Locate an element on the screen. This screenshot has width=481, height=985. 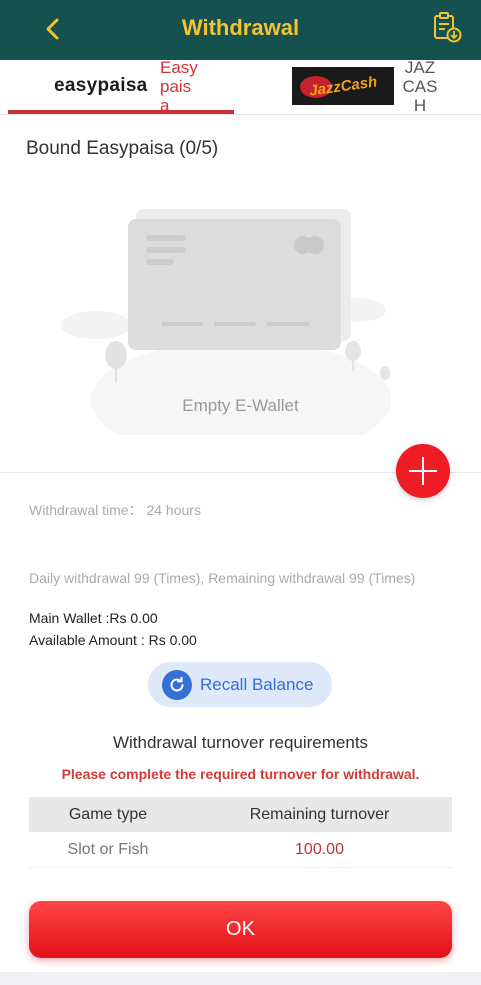
refresh-icon is located at coordinates (177, 684).